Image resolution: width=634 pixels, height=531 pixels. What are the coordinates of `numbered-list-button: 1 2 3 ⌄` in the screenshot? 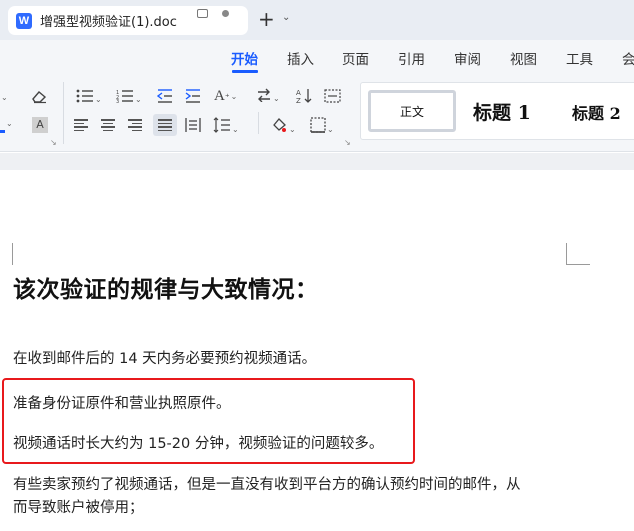 It's located at (129, 98).